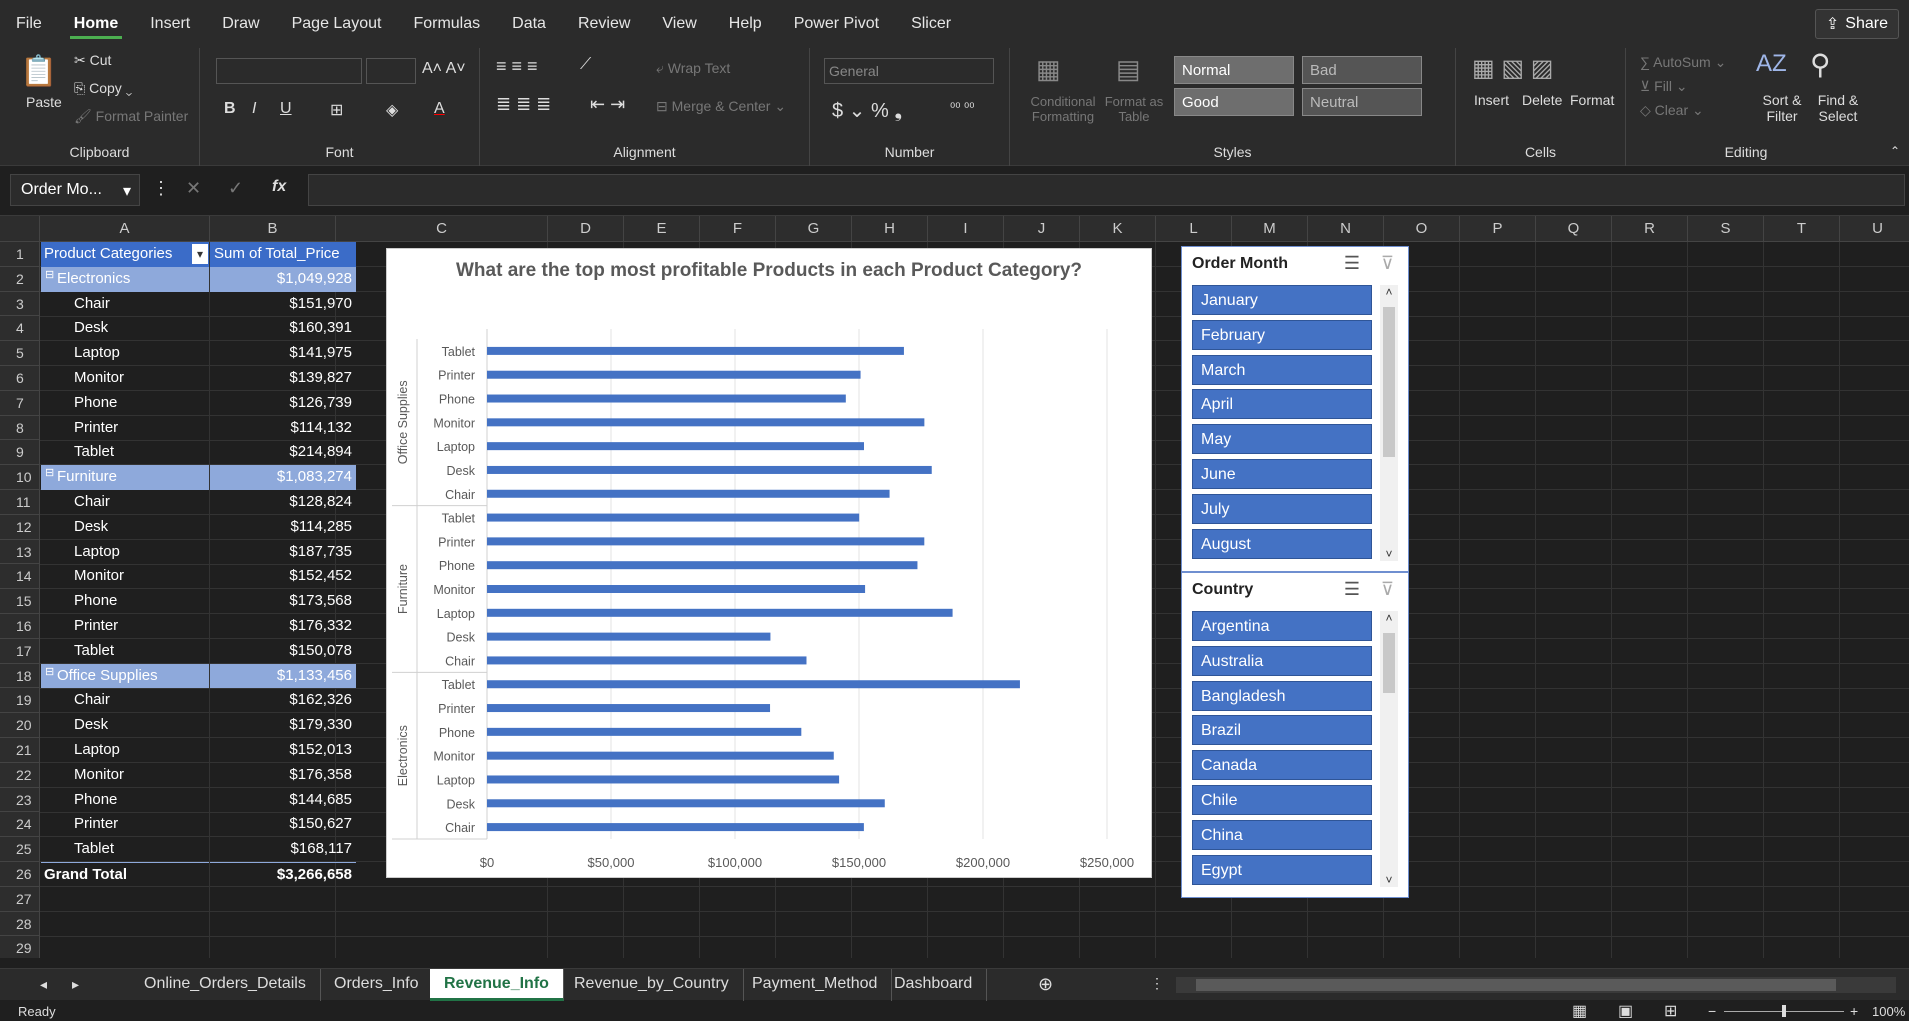 This screenshot has height=1021, width=1909. What do you see at coordinates (1389, 749) in the screenshot?
I see `slicer-scrollbar: ˄ ˅` at bounding box center [1389, 749].